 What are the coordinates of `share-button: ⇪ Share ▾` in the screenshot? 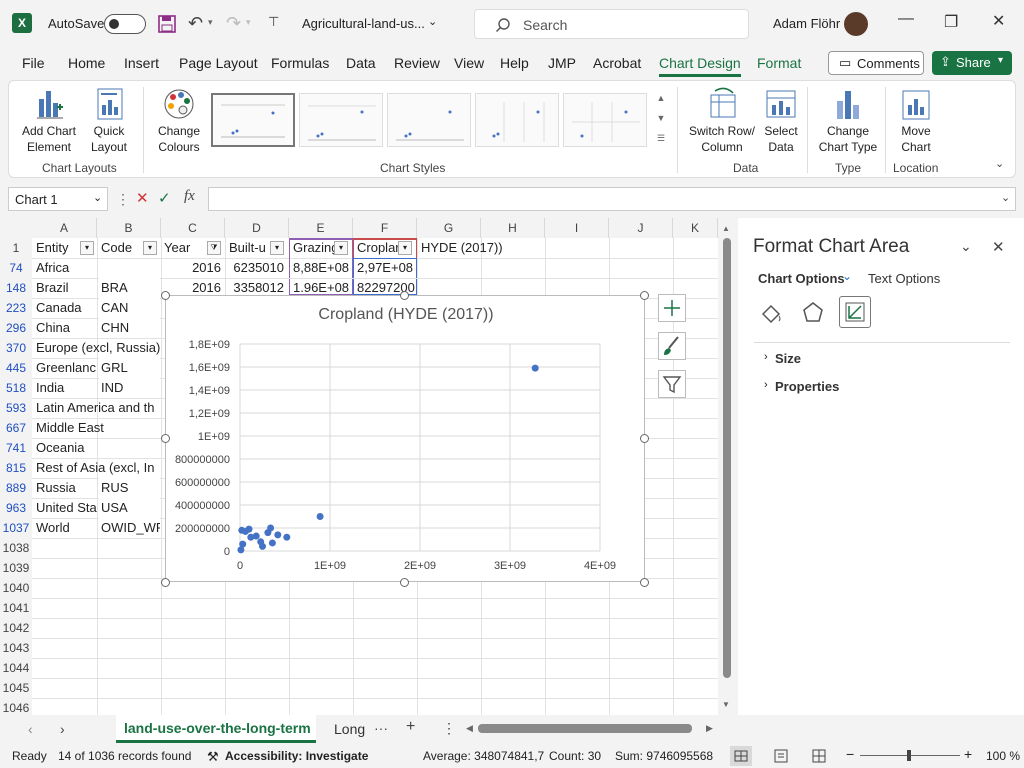 It's located at (972, 63).